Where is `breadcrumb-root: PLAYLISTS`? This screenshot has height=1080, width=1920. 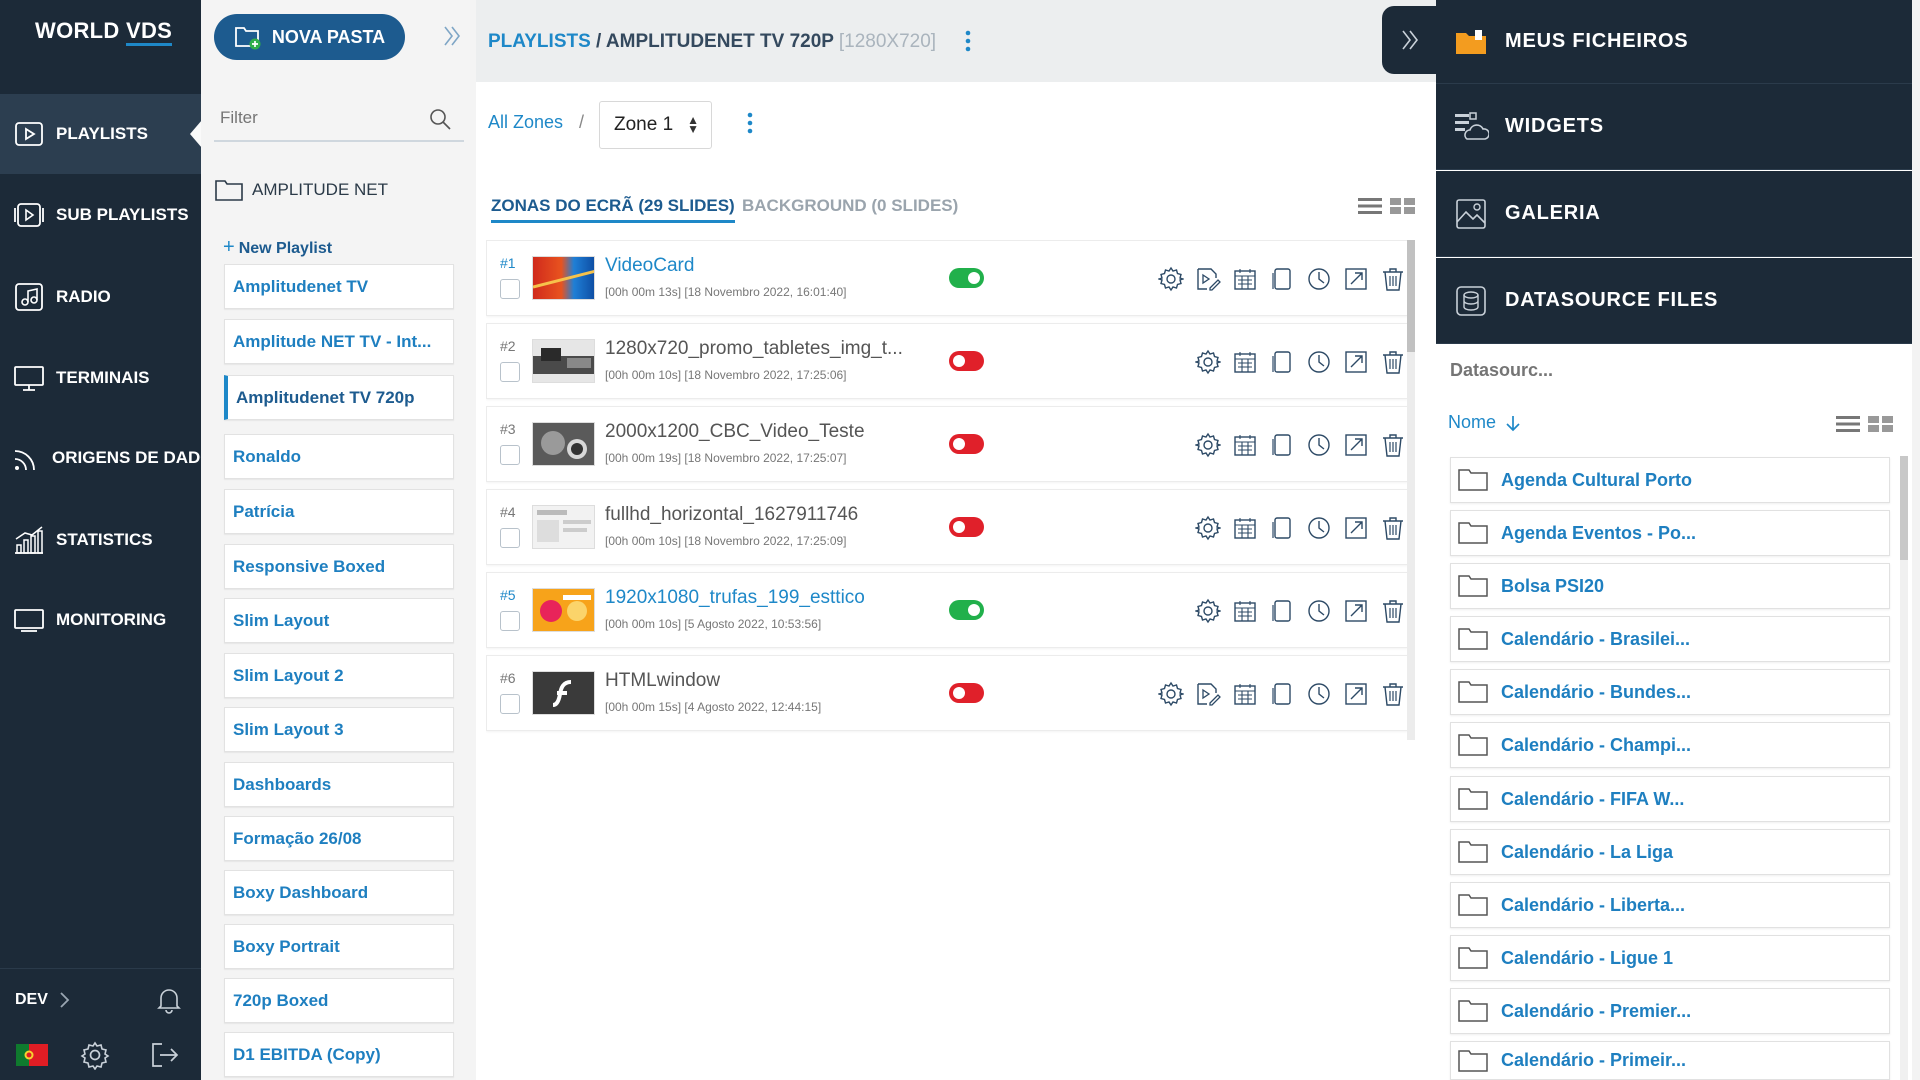 breadcrumb-root: PLAYLISTS is located at coordinates (539, 41).